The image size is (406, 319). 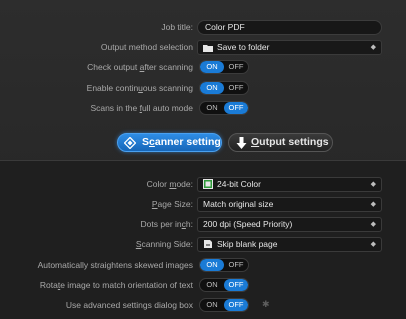 I want to click on advanced-label: Use advanced settings dialog box, so click(x=129, y=305).